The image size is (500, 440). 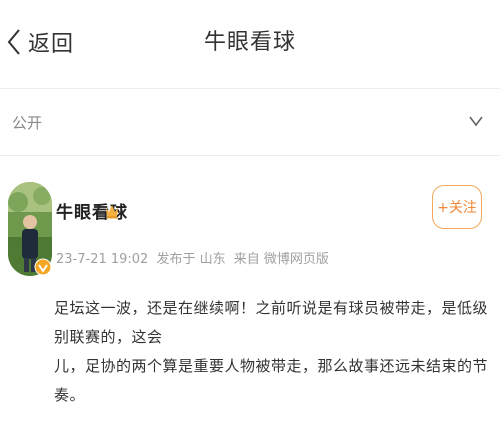 I want to click on post-text-line: 足坛这一波，还是在继续啊！之前听说是有球员被带走，是低级别联赛的，这会, so click(x=271, y=322).